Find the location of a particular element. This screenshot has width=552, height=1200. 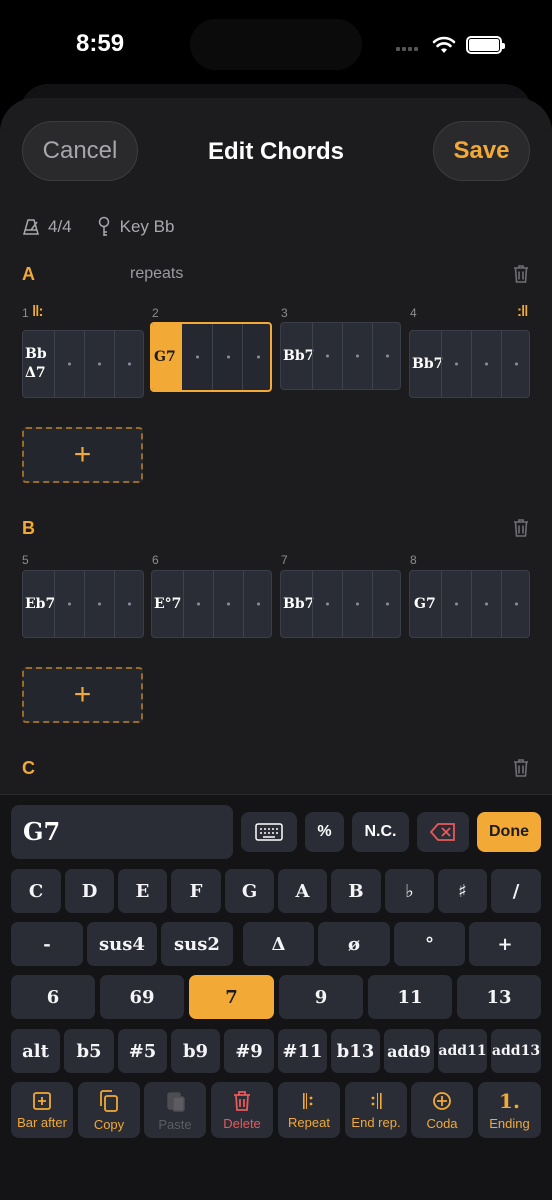

key-quality: sus2 is located at coordinates (197, 944).